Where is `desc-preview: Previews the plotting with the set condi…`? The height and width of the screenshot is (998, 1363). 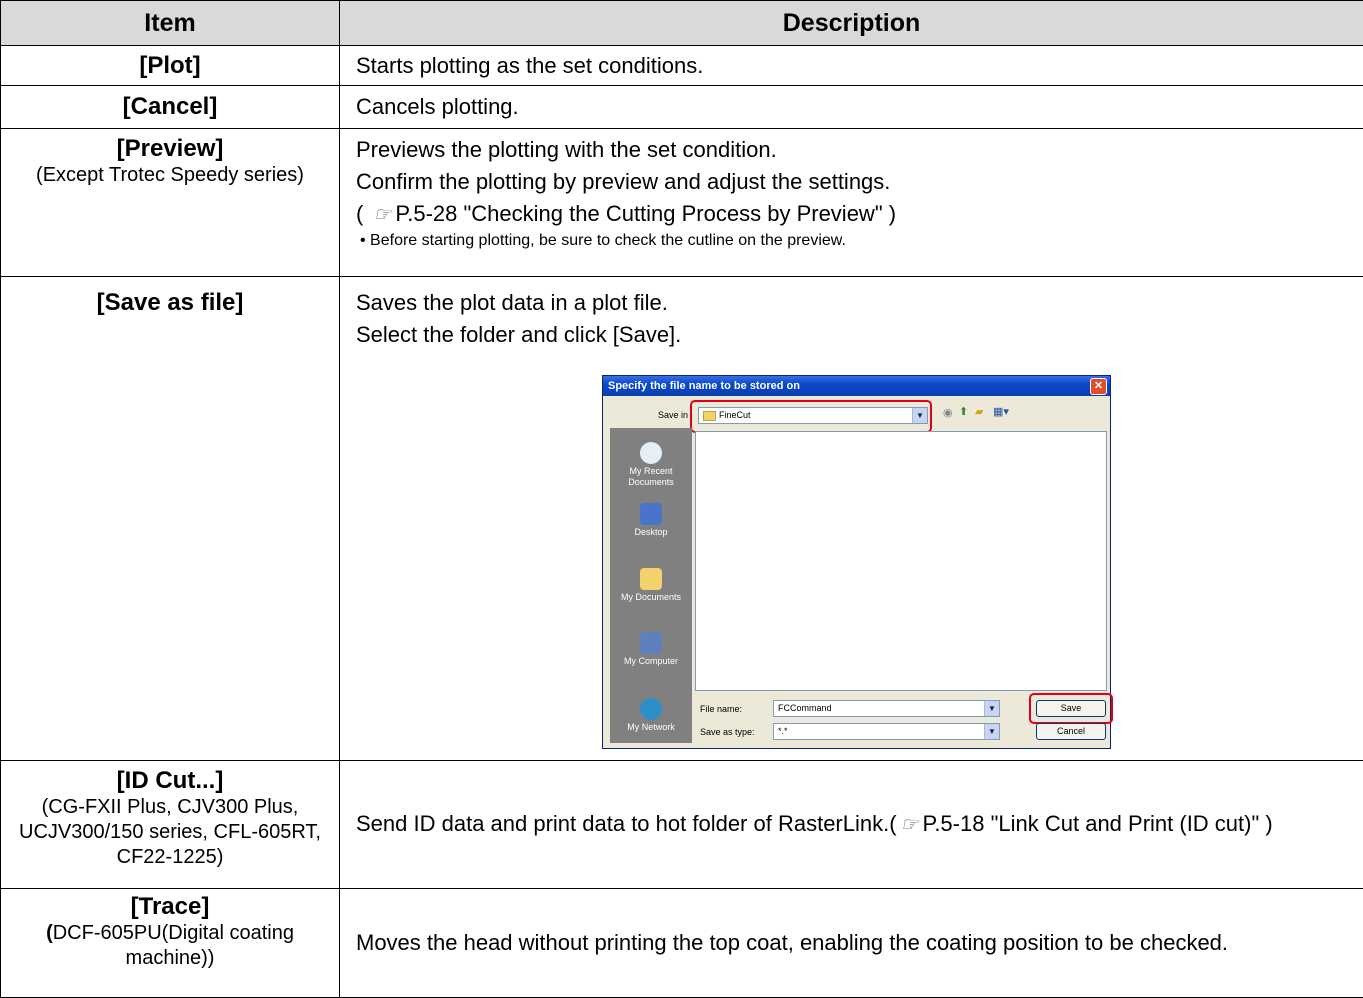 desc-preview: Previews the plotting with the set condi… is located at coordinates (851, 203).